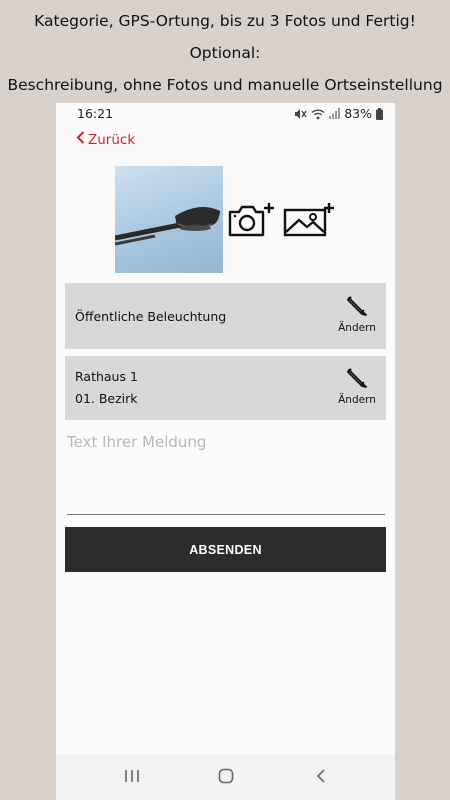 The height and width of the screenshot is (800, 450). I want to click on navigation-bar, so click(225, 777).